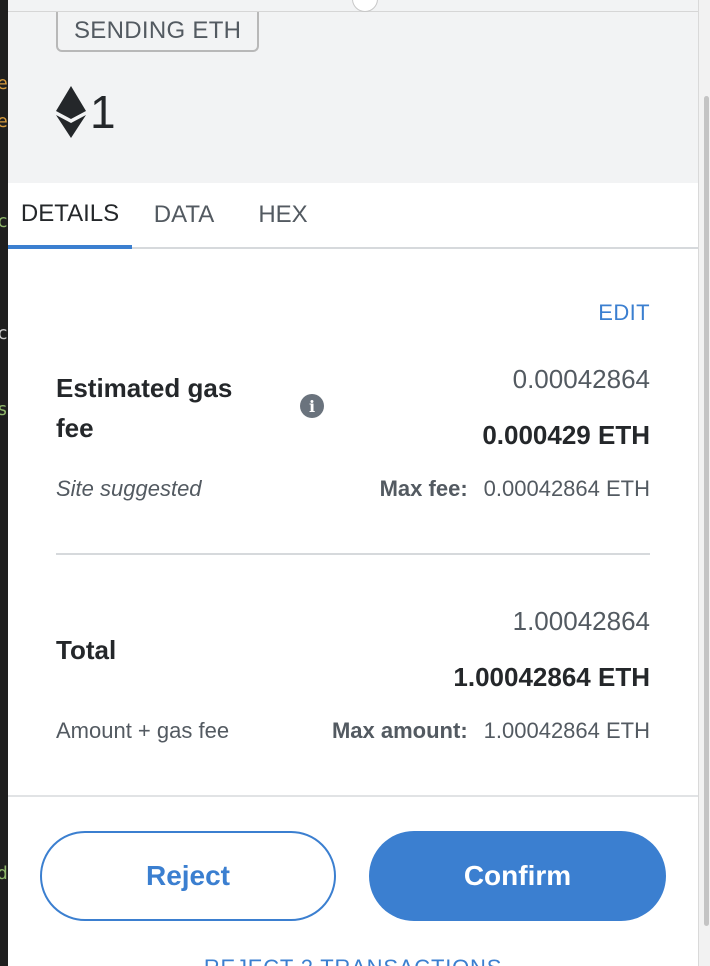  I want to click on scroll-thumb, so click(706, 511).